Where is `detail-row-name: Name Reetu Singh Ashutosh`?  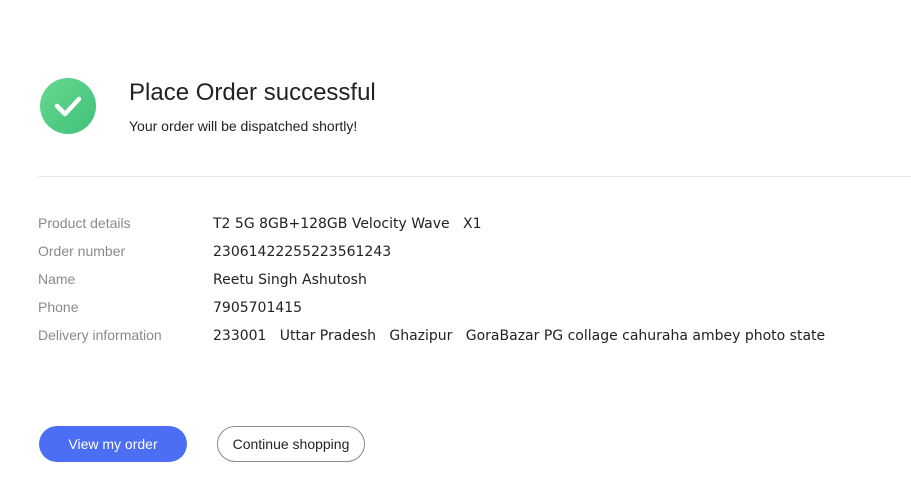
detail-row-name: Name Reetu Singh Ashutosh is located at coordinates (431, 280).